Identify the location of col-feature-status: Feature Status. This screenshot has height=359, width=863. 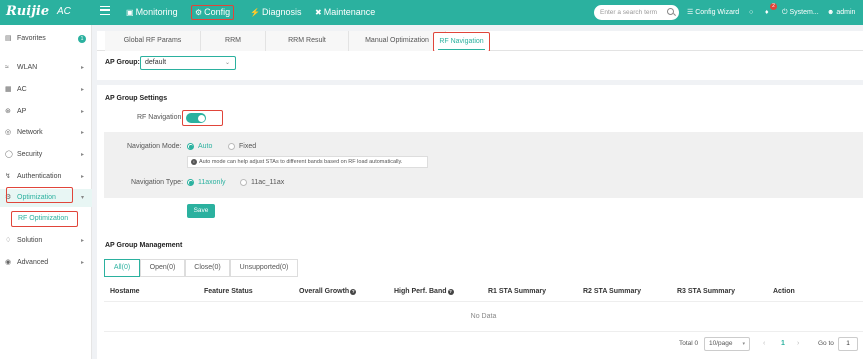
(228, 291).